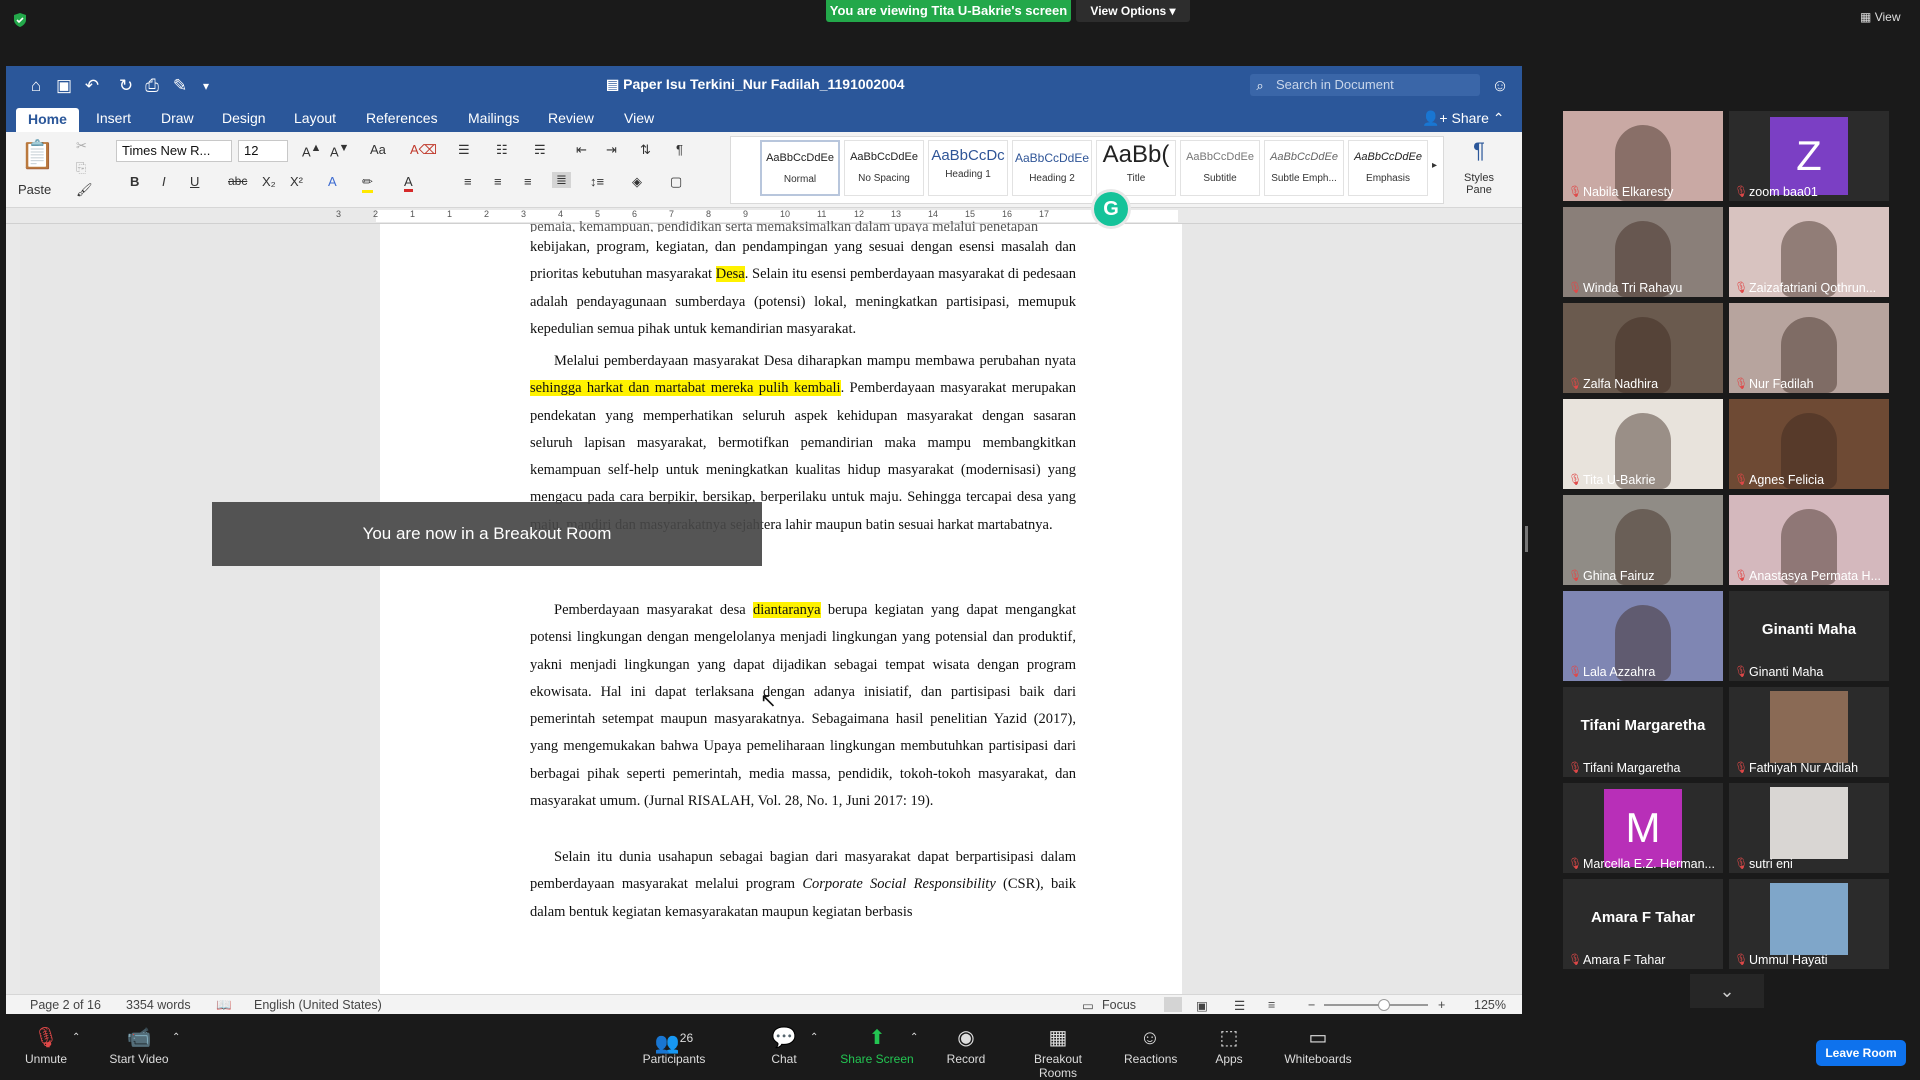  Describe the element at coordinates (13, 609) in the screenshot. I see `vertical-ruler` at that location.